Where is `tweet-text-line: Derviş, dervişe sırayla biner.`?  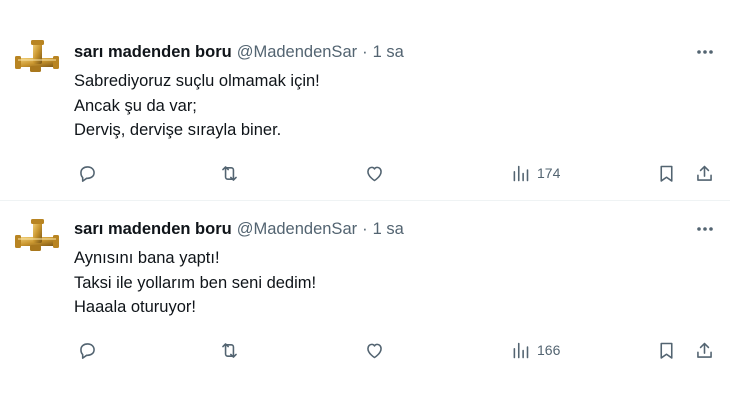
tweet-text-line: Derviş, dervişe sırayla biner. is located at coordinates (178, 130).